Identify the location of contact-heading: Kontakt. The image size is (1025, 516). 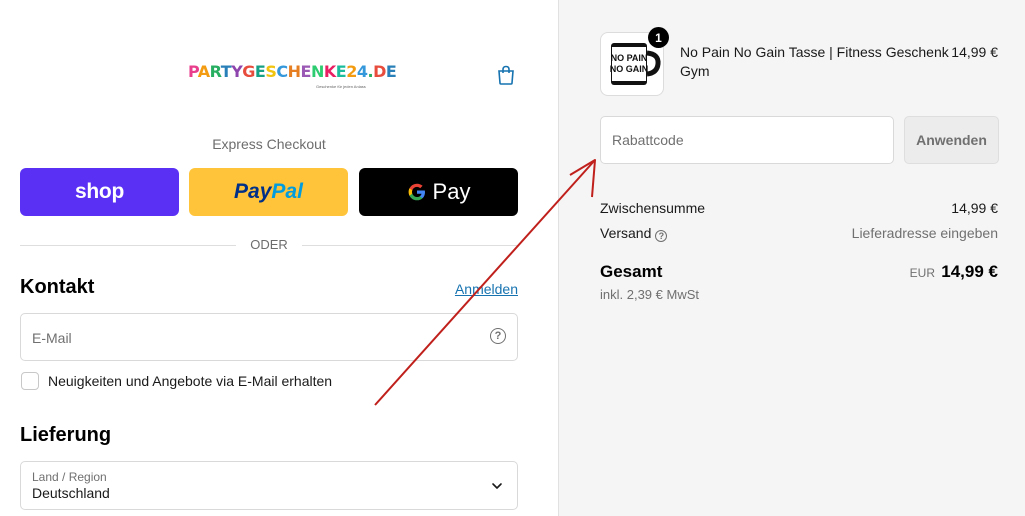
(57, 287).